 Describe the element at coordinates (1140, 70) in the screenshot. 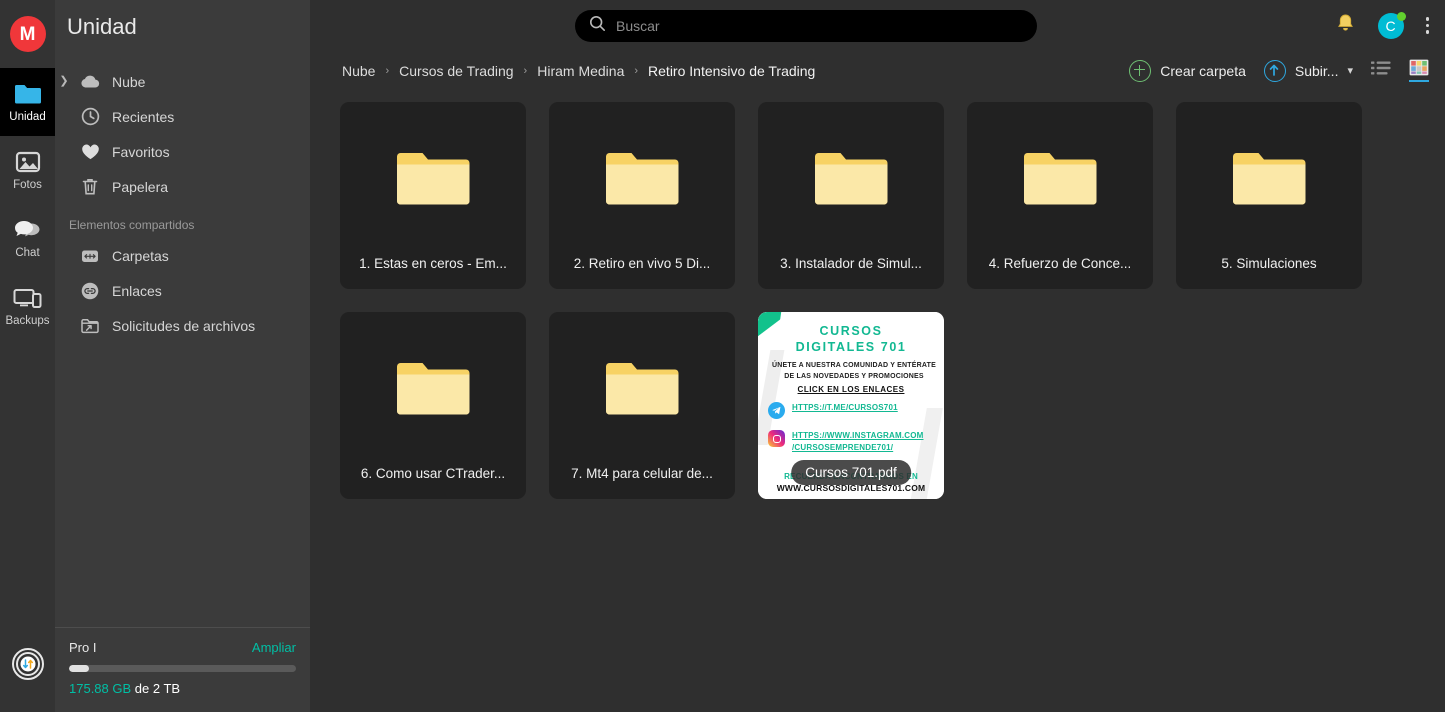

I see `plus-circle-icon` at that location.